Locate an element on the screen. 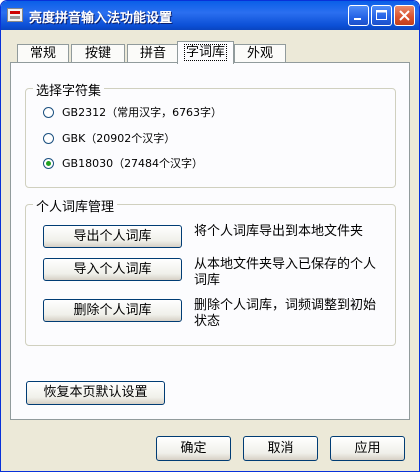 This screenshot has height=472, width=420. maximize-icon is located at coordinates (381, 15).